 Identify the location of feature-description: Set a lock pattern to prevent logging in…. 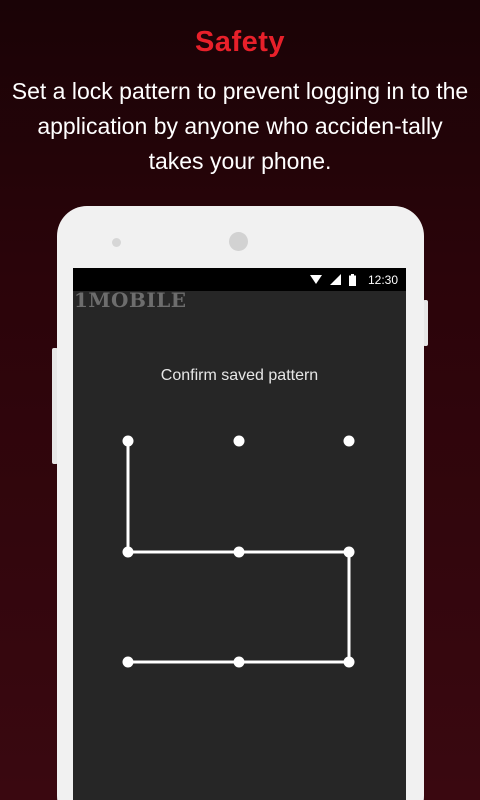
(240, 126).